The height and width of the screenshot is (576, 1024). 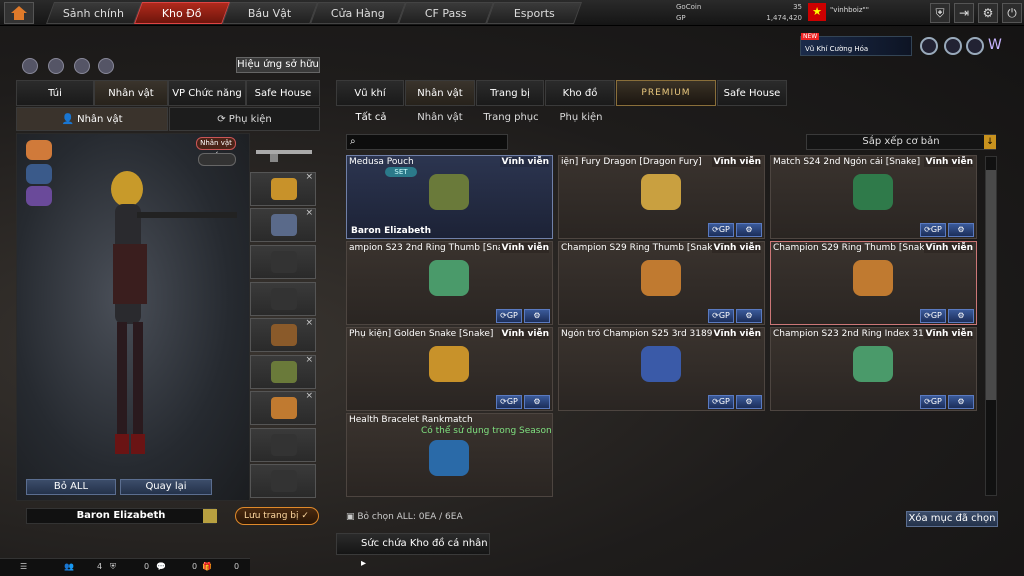 I want to click on tab-premium: PREMIUM, so click(x=666, y=93).